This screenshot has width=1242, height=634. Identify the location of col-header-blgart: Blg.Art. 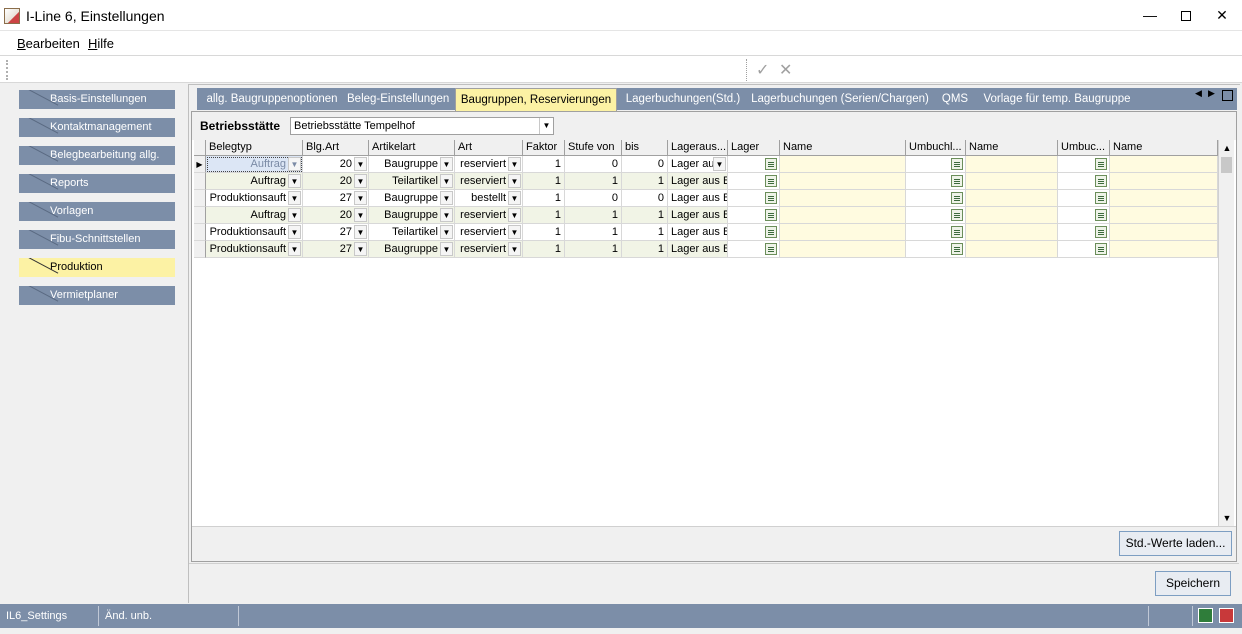
(336, 148).